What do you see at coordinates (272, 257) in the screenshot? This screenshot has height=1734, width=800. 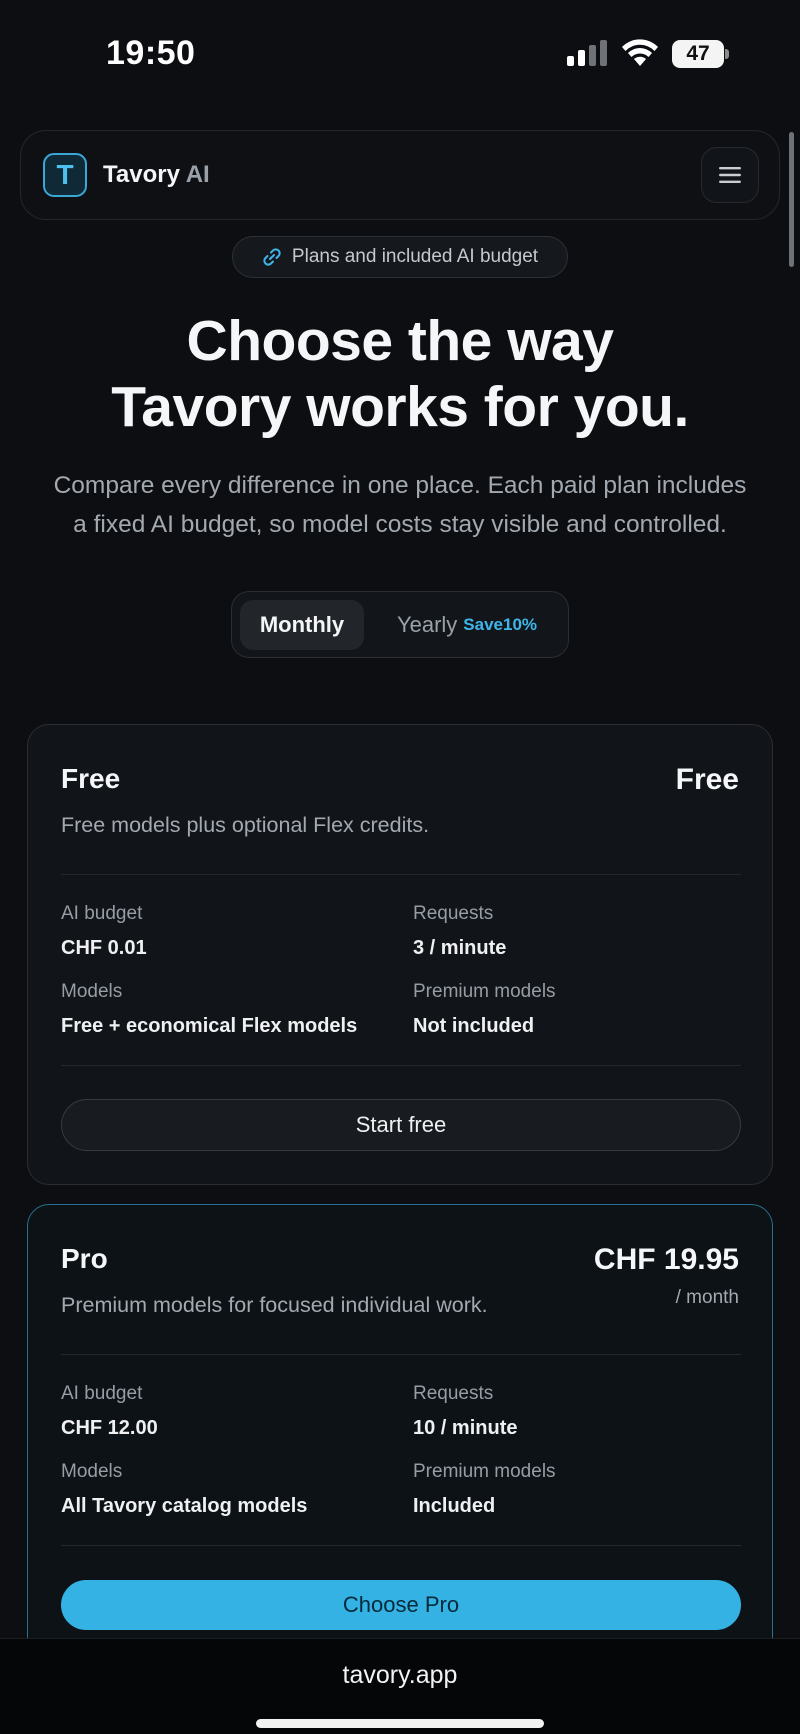 I see `link-icon` at bounding box center [272, 257].